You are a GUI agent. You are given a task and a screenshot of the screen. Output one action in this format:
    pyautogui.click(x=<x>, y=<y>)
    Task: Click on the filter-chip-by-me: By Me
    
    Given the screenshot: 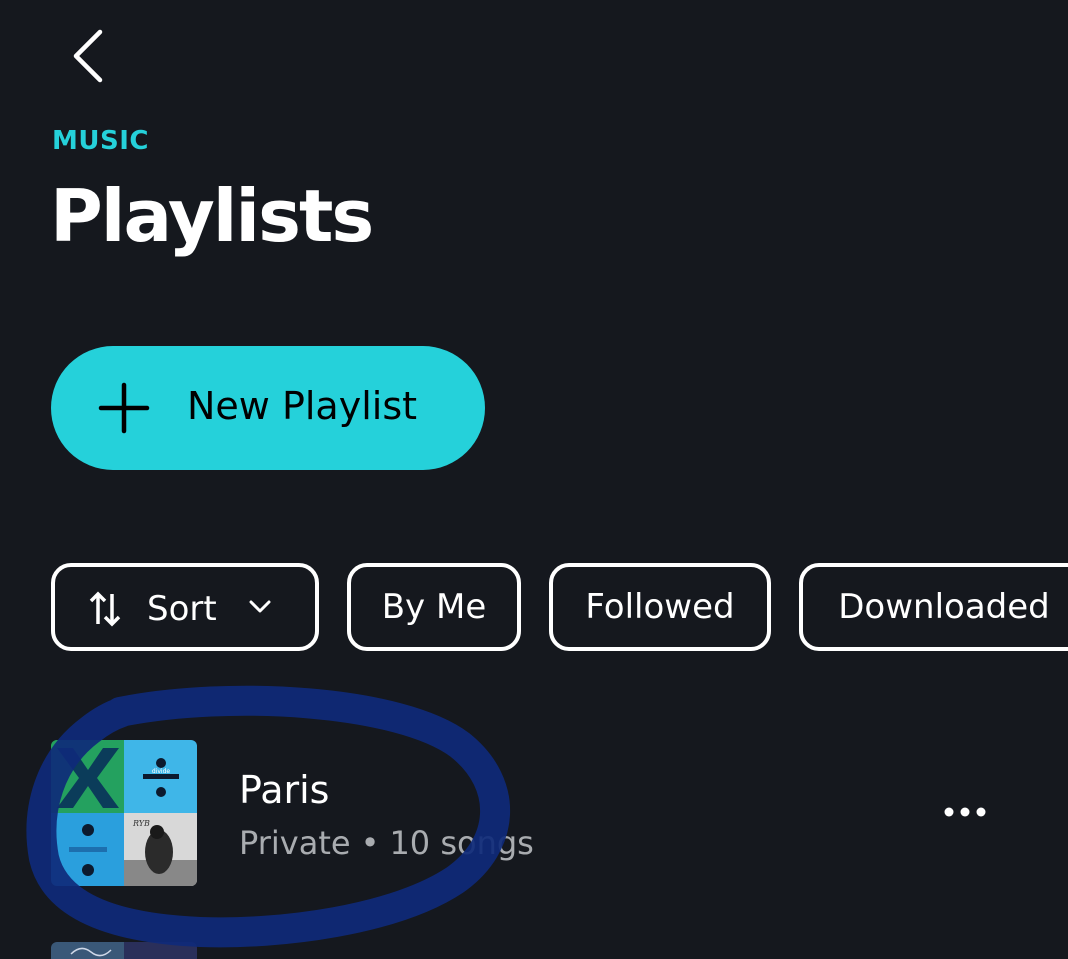 What is the action you would take?
    pyautogui.click(x=434, y=607)
    